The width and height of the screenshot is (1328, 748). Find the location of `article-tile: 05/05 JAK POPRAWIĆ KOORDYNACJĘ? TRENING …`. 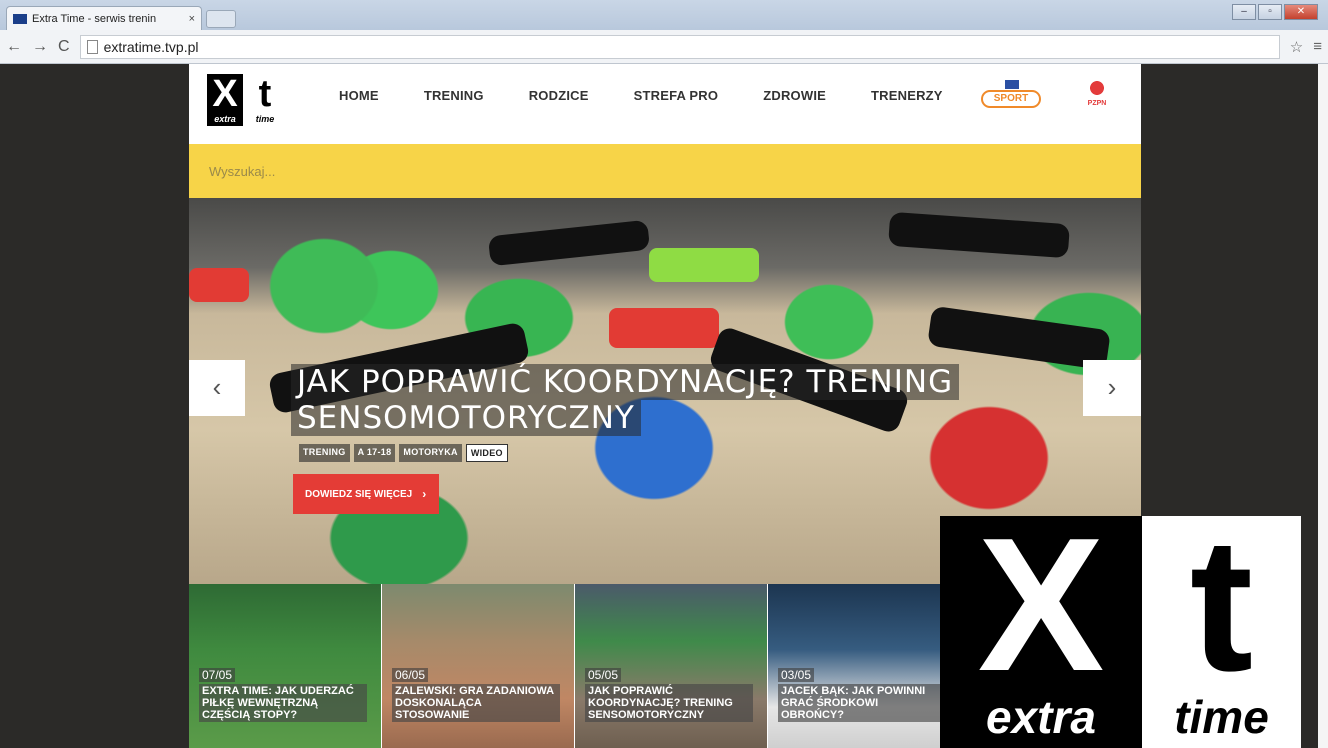

article-tile: 05/05 JAK POPRAWIĆ KOORDYNACJĘ? TRENING … is located at coordinates (671, 666).